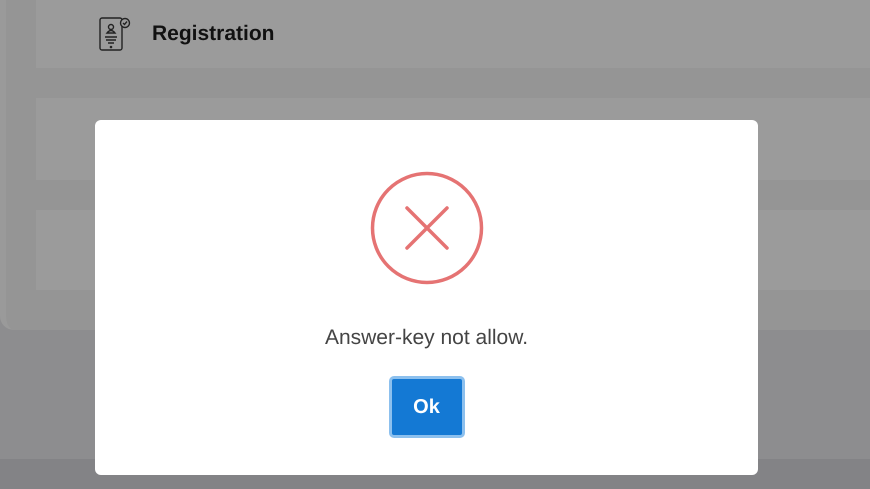 This screenshot has width=870, height=489. I want to click on menu-card: Registration, so click(453, 34).